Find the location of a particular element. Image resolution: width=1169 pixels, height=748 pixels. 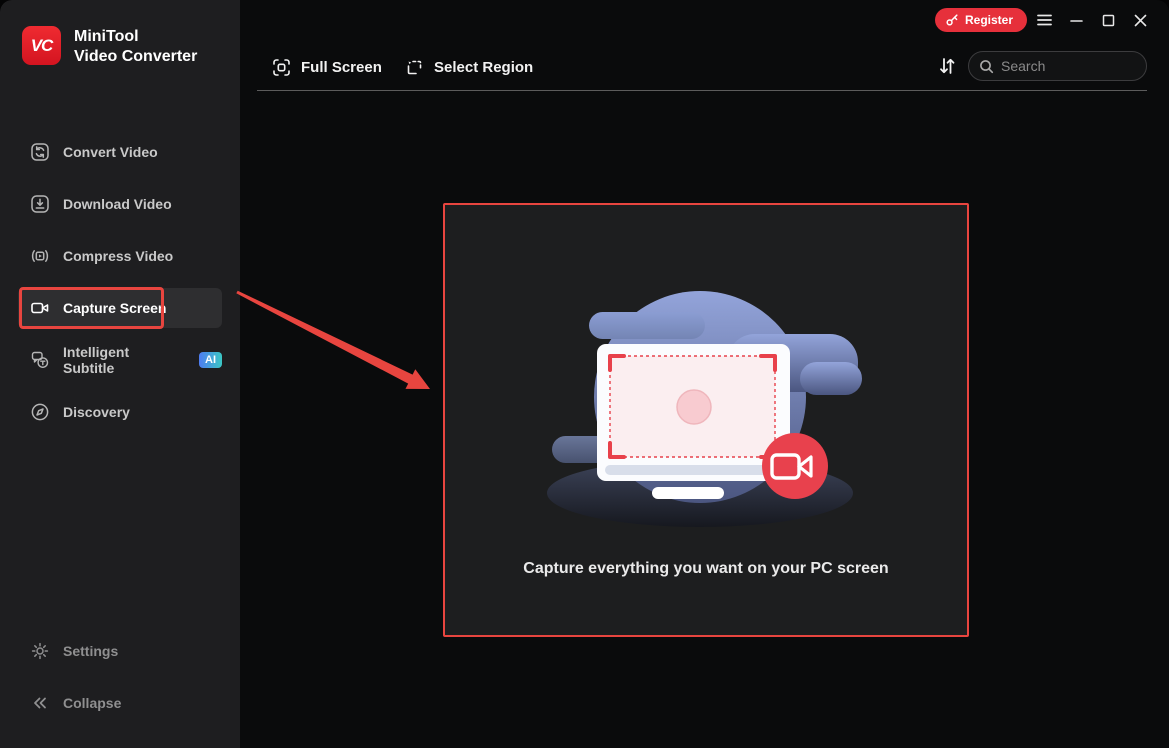

maximize-button is located at coordinates (1108, 20).